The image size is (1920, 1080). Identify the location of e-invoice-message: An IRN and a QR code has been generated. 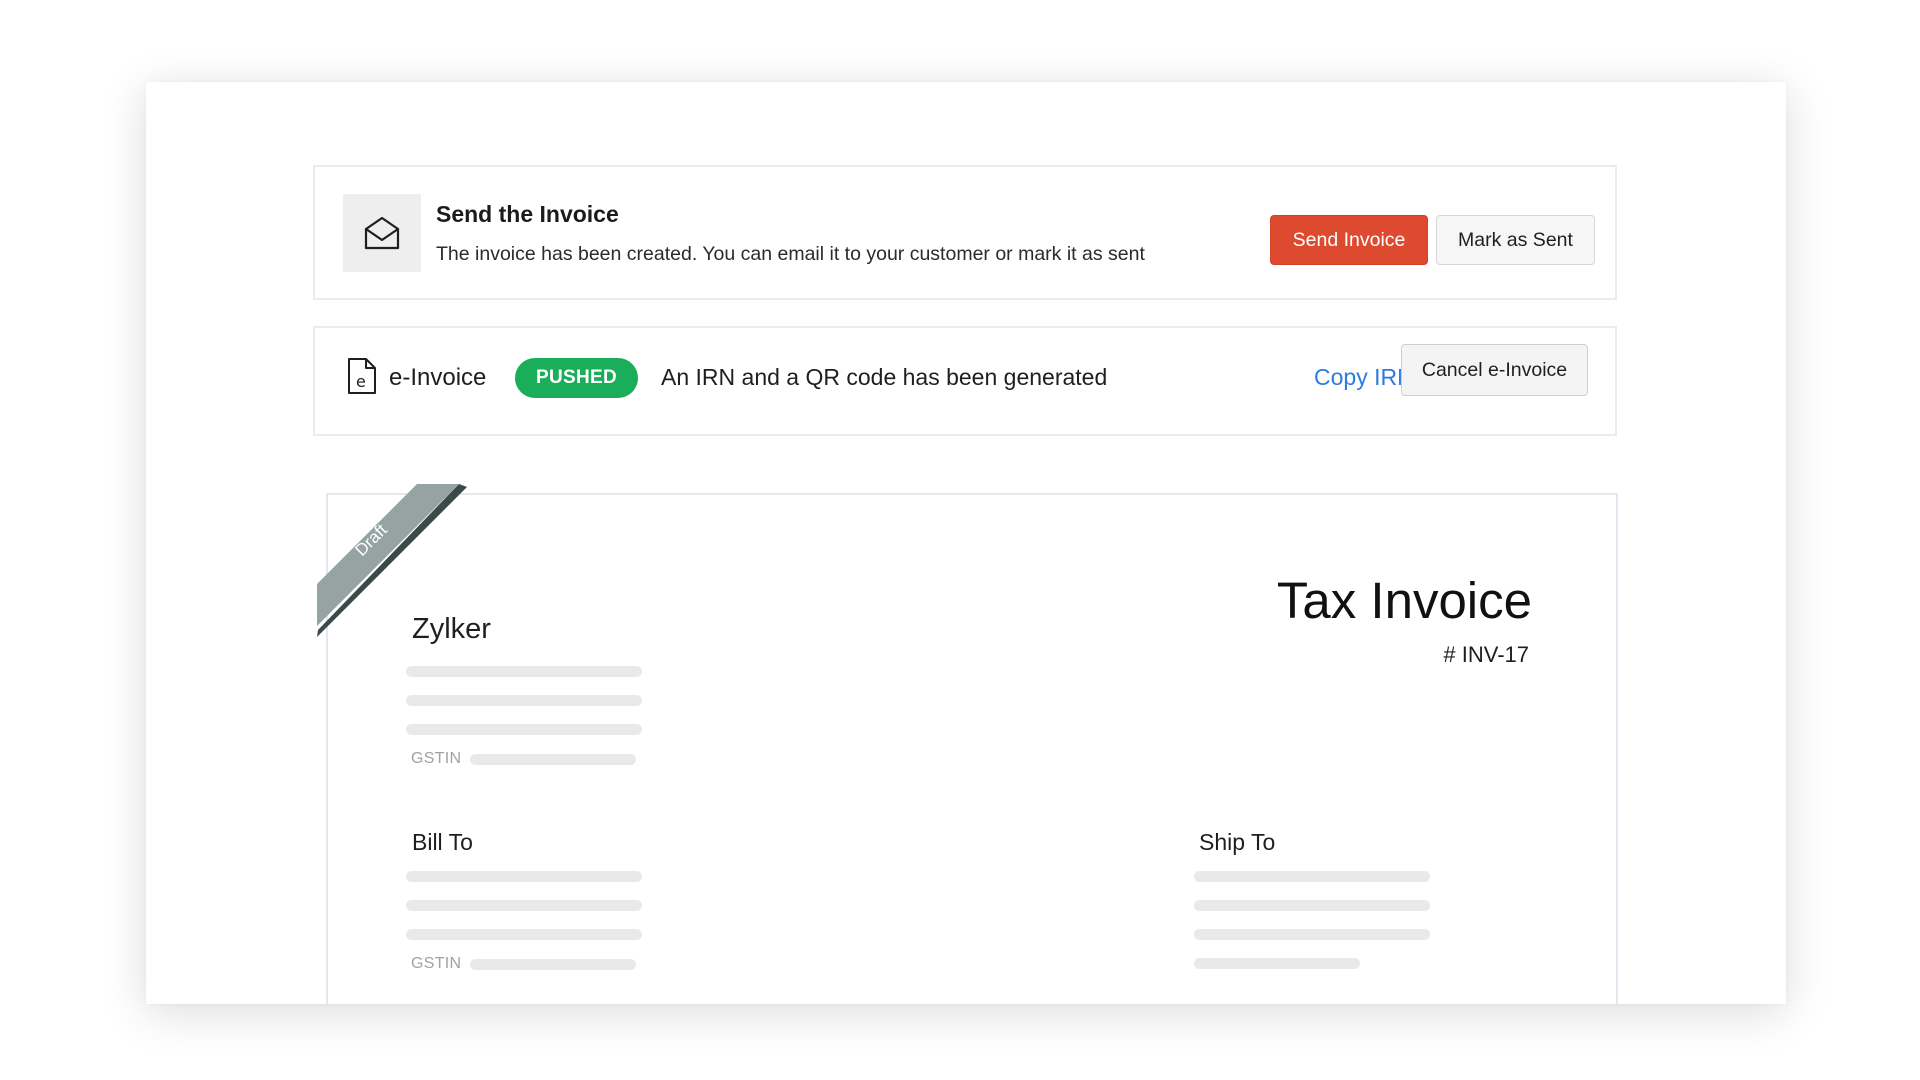
(884, 377).